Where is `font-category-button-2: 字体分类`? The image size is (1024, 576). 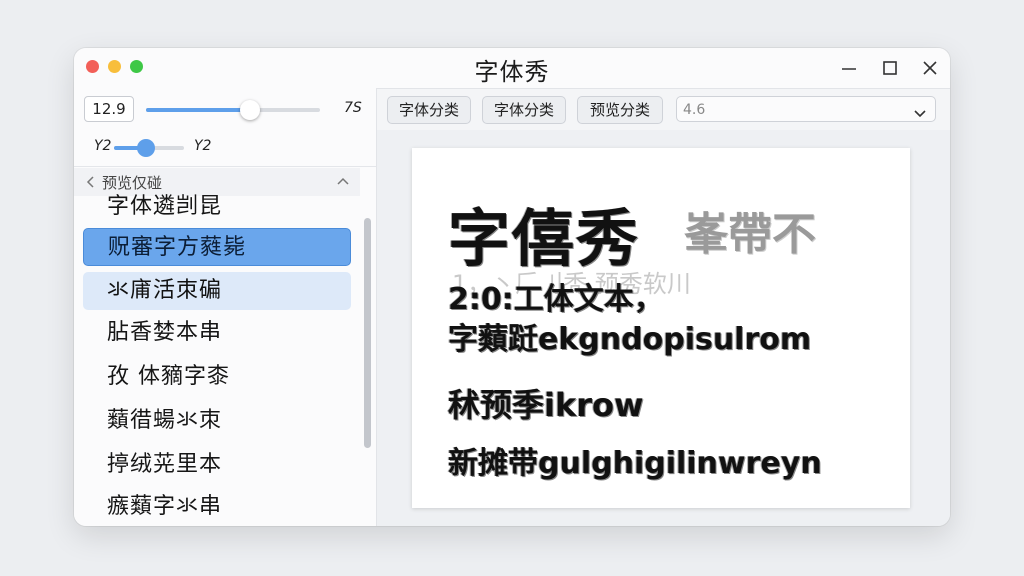 font-category-button-2: 字体分类 is located at coordinates (524, 110).